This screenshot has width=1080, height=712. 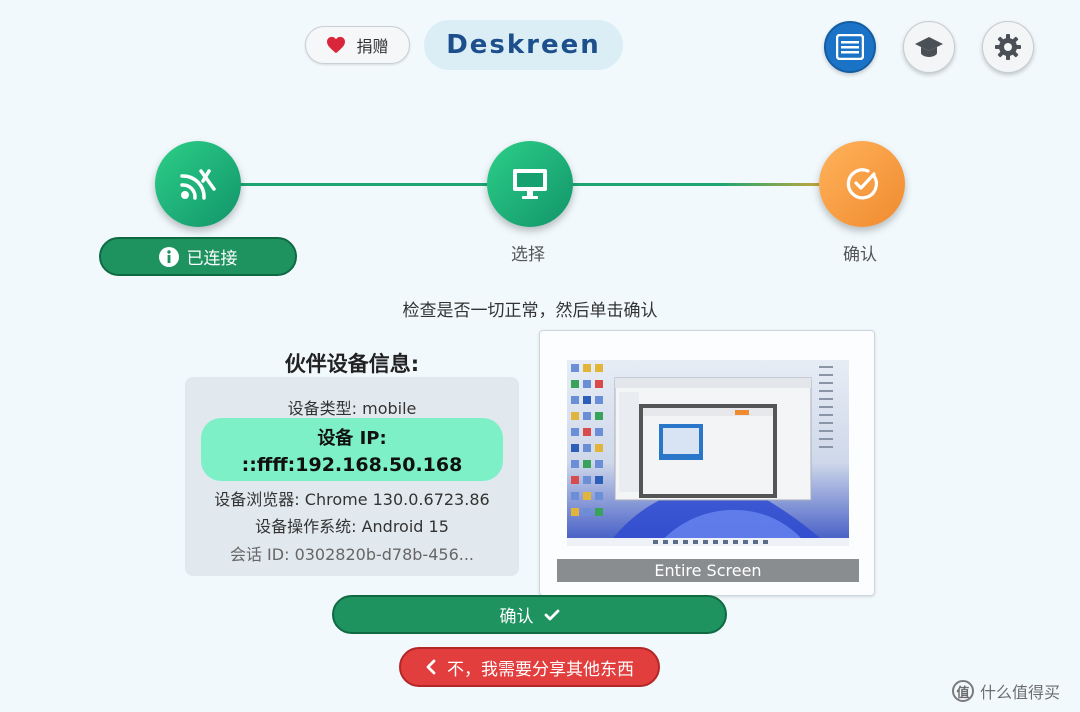 I want to click on wifi-signal-icon, so click(x=198, y=184).